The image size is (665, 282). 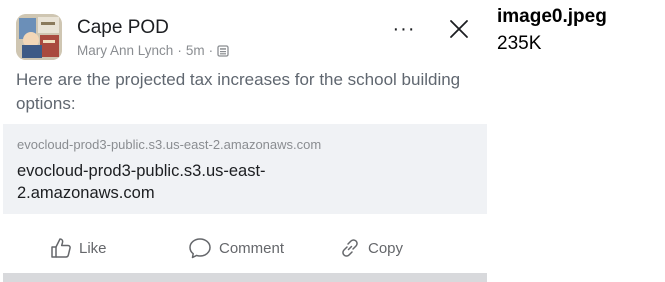 What do you see at coordinates (404, 29) in the screenshot?
I see `more-options-button: ···` at bounding box center [404, 29].